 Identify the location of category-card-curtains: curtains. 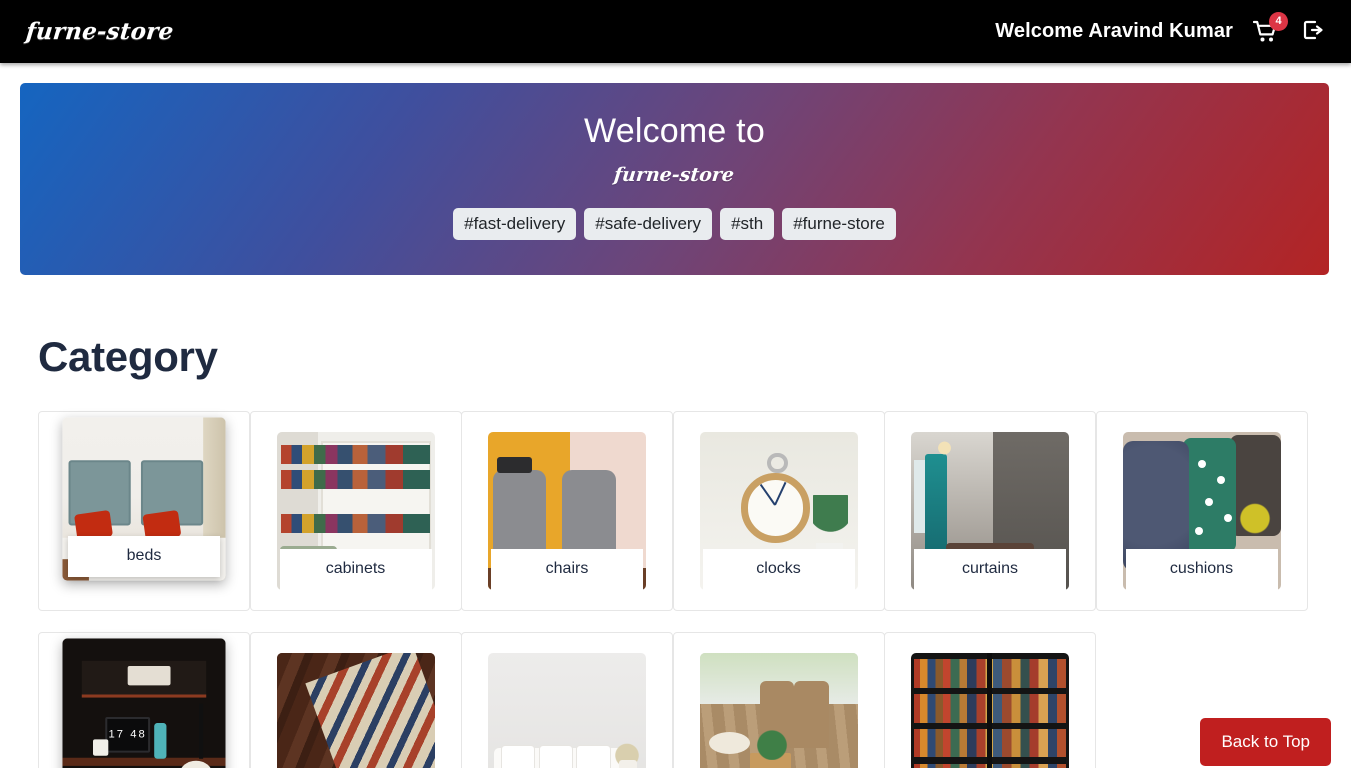
(990, 511).